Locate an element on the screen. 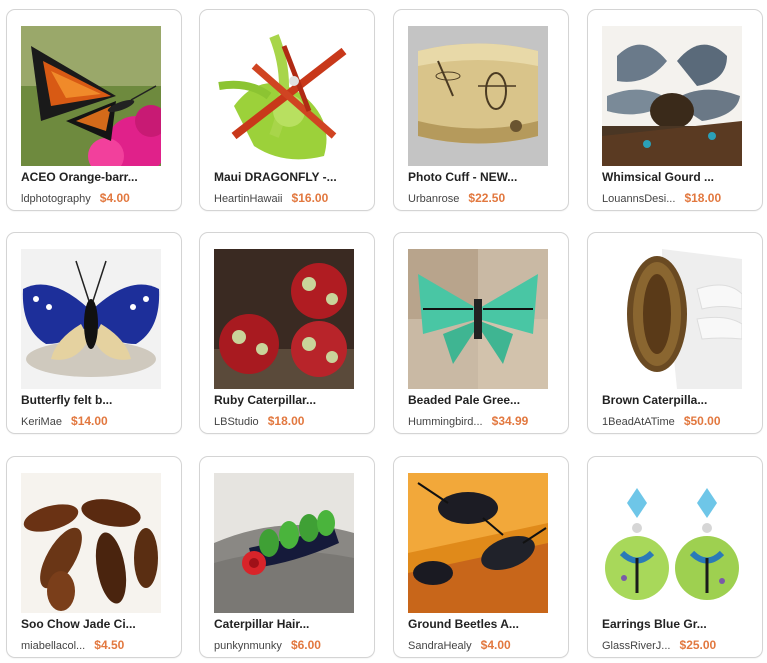 The height and width of the screenshot is (663, 767). listing-card: Brown Caterpilla... 1BeadAtATime $50.00 is located at coordinates (675, 333).